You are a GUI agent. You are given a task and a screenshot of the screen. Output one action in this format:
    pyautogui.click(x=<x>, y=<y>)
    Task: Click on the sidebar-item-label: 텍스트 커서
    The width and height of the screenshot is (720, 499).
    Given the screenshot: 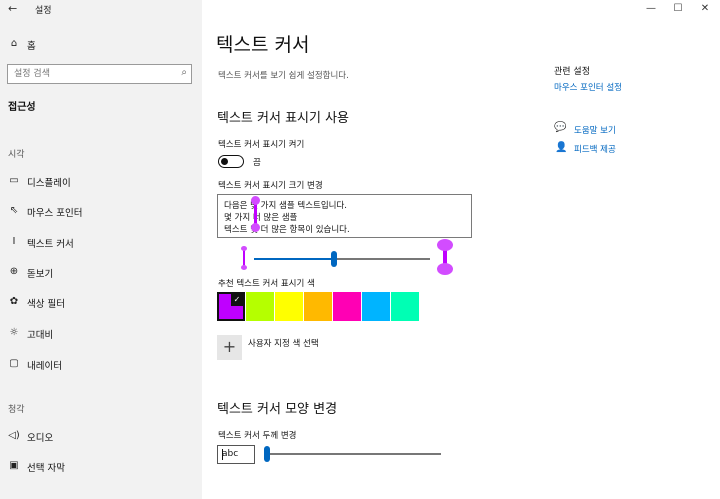 What is the action you would take?
    pyautogui.click(x=50, y=244)
    